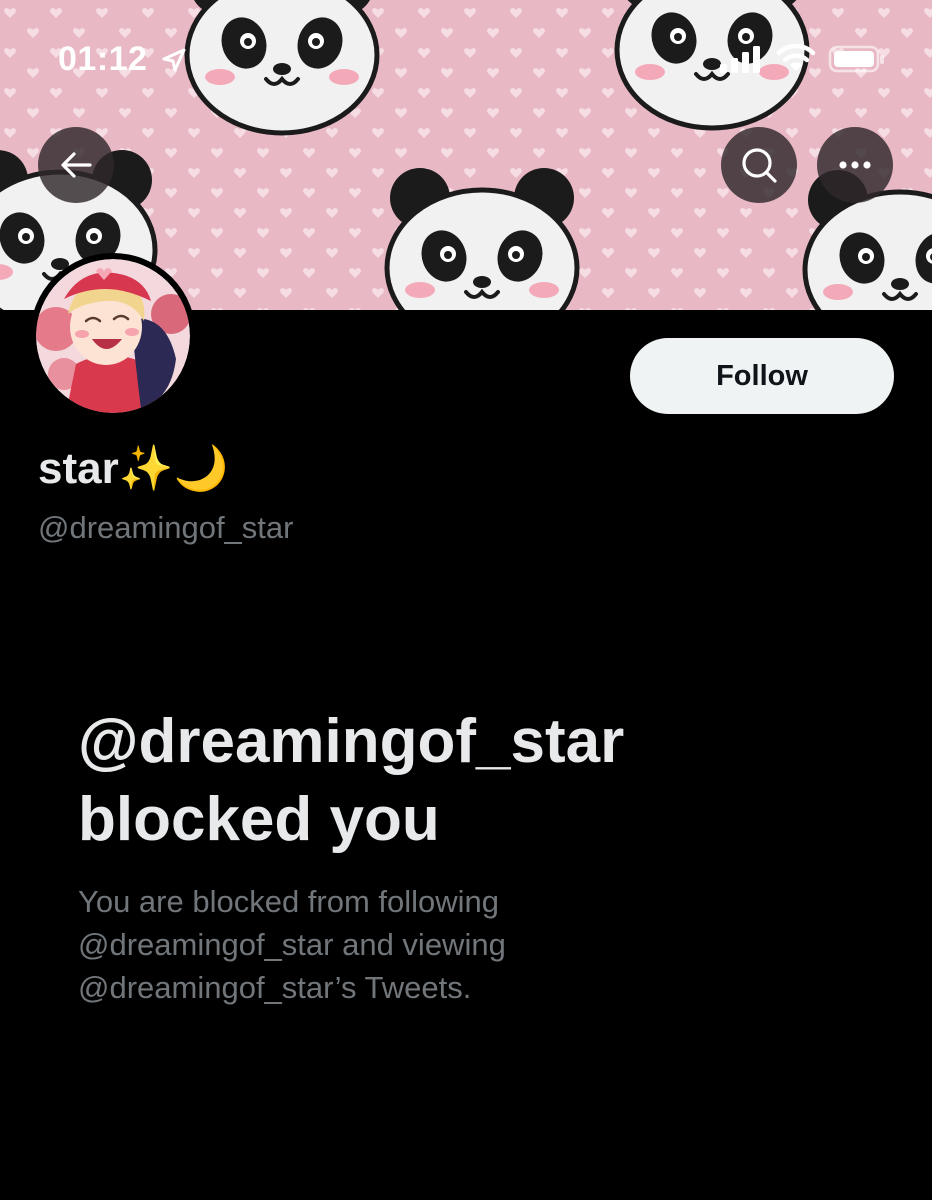 Image resolution: width=932 pixels, height=1200 pixels. What do you see at coordinates (351, 741) in the screenshot?
I see `blocked-title-line: @dreamingof_star` at bounding box center [351, 741].